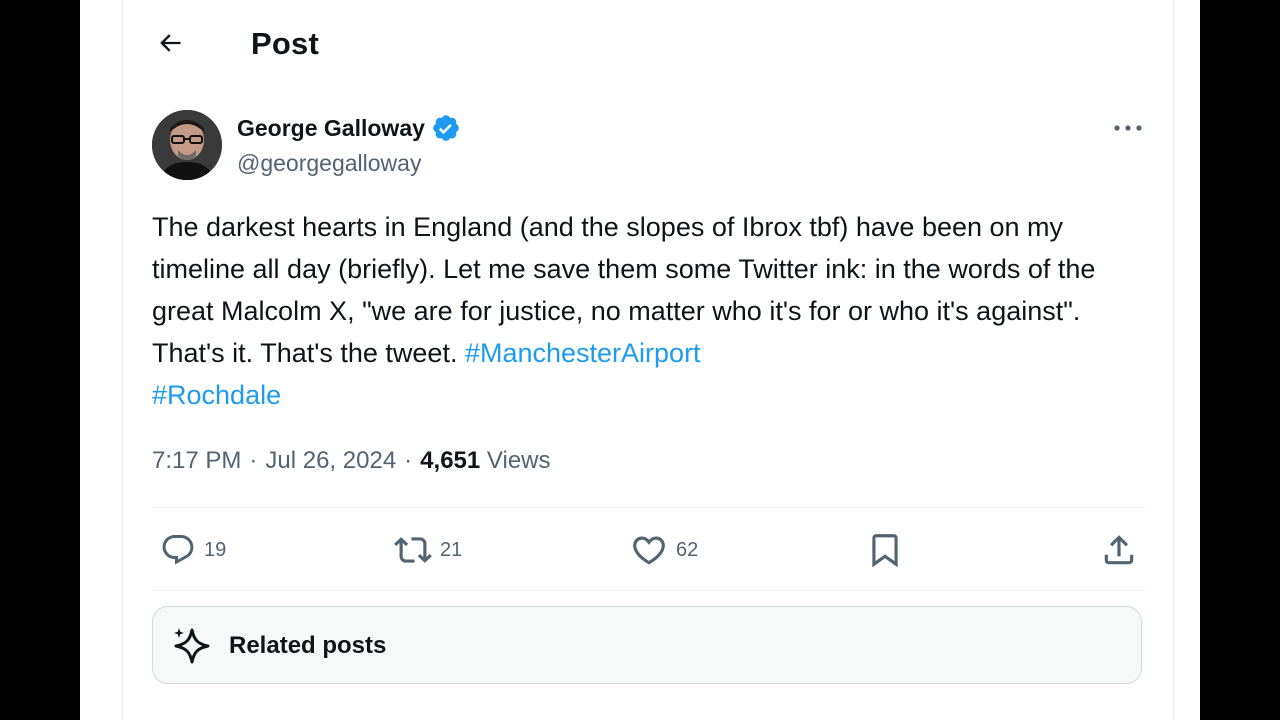 The image size is (1280, 720). I want to click on divider-top, so click(648, 507).